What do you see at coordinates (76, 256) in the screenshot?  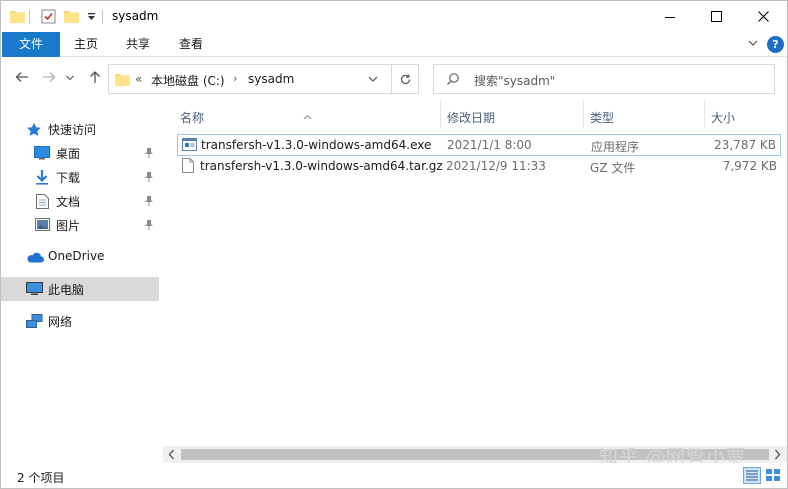 I see `sidebar-item-label: OneDrive` at bounding box center [76, 256].